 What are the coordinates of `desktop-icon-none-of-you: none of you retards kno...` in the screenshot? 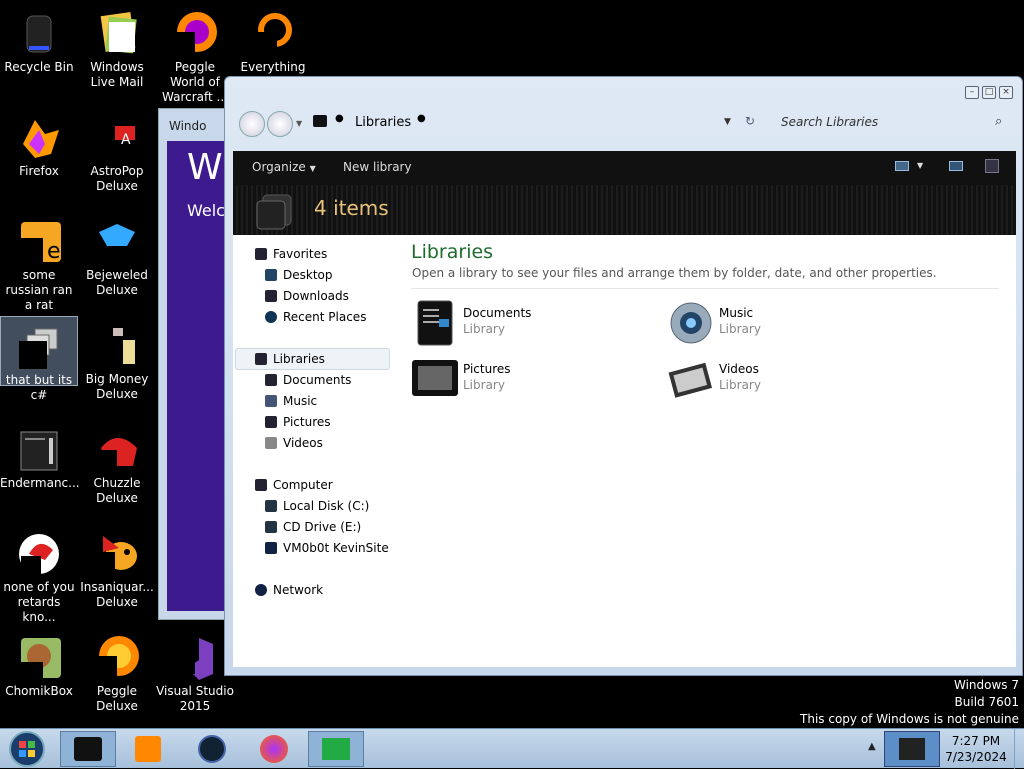 It's located at (39, 574).